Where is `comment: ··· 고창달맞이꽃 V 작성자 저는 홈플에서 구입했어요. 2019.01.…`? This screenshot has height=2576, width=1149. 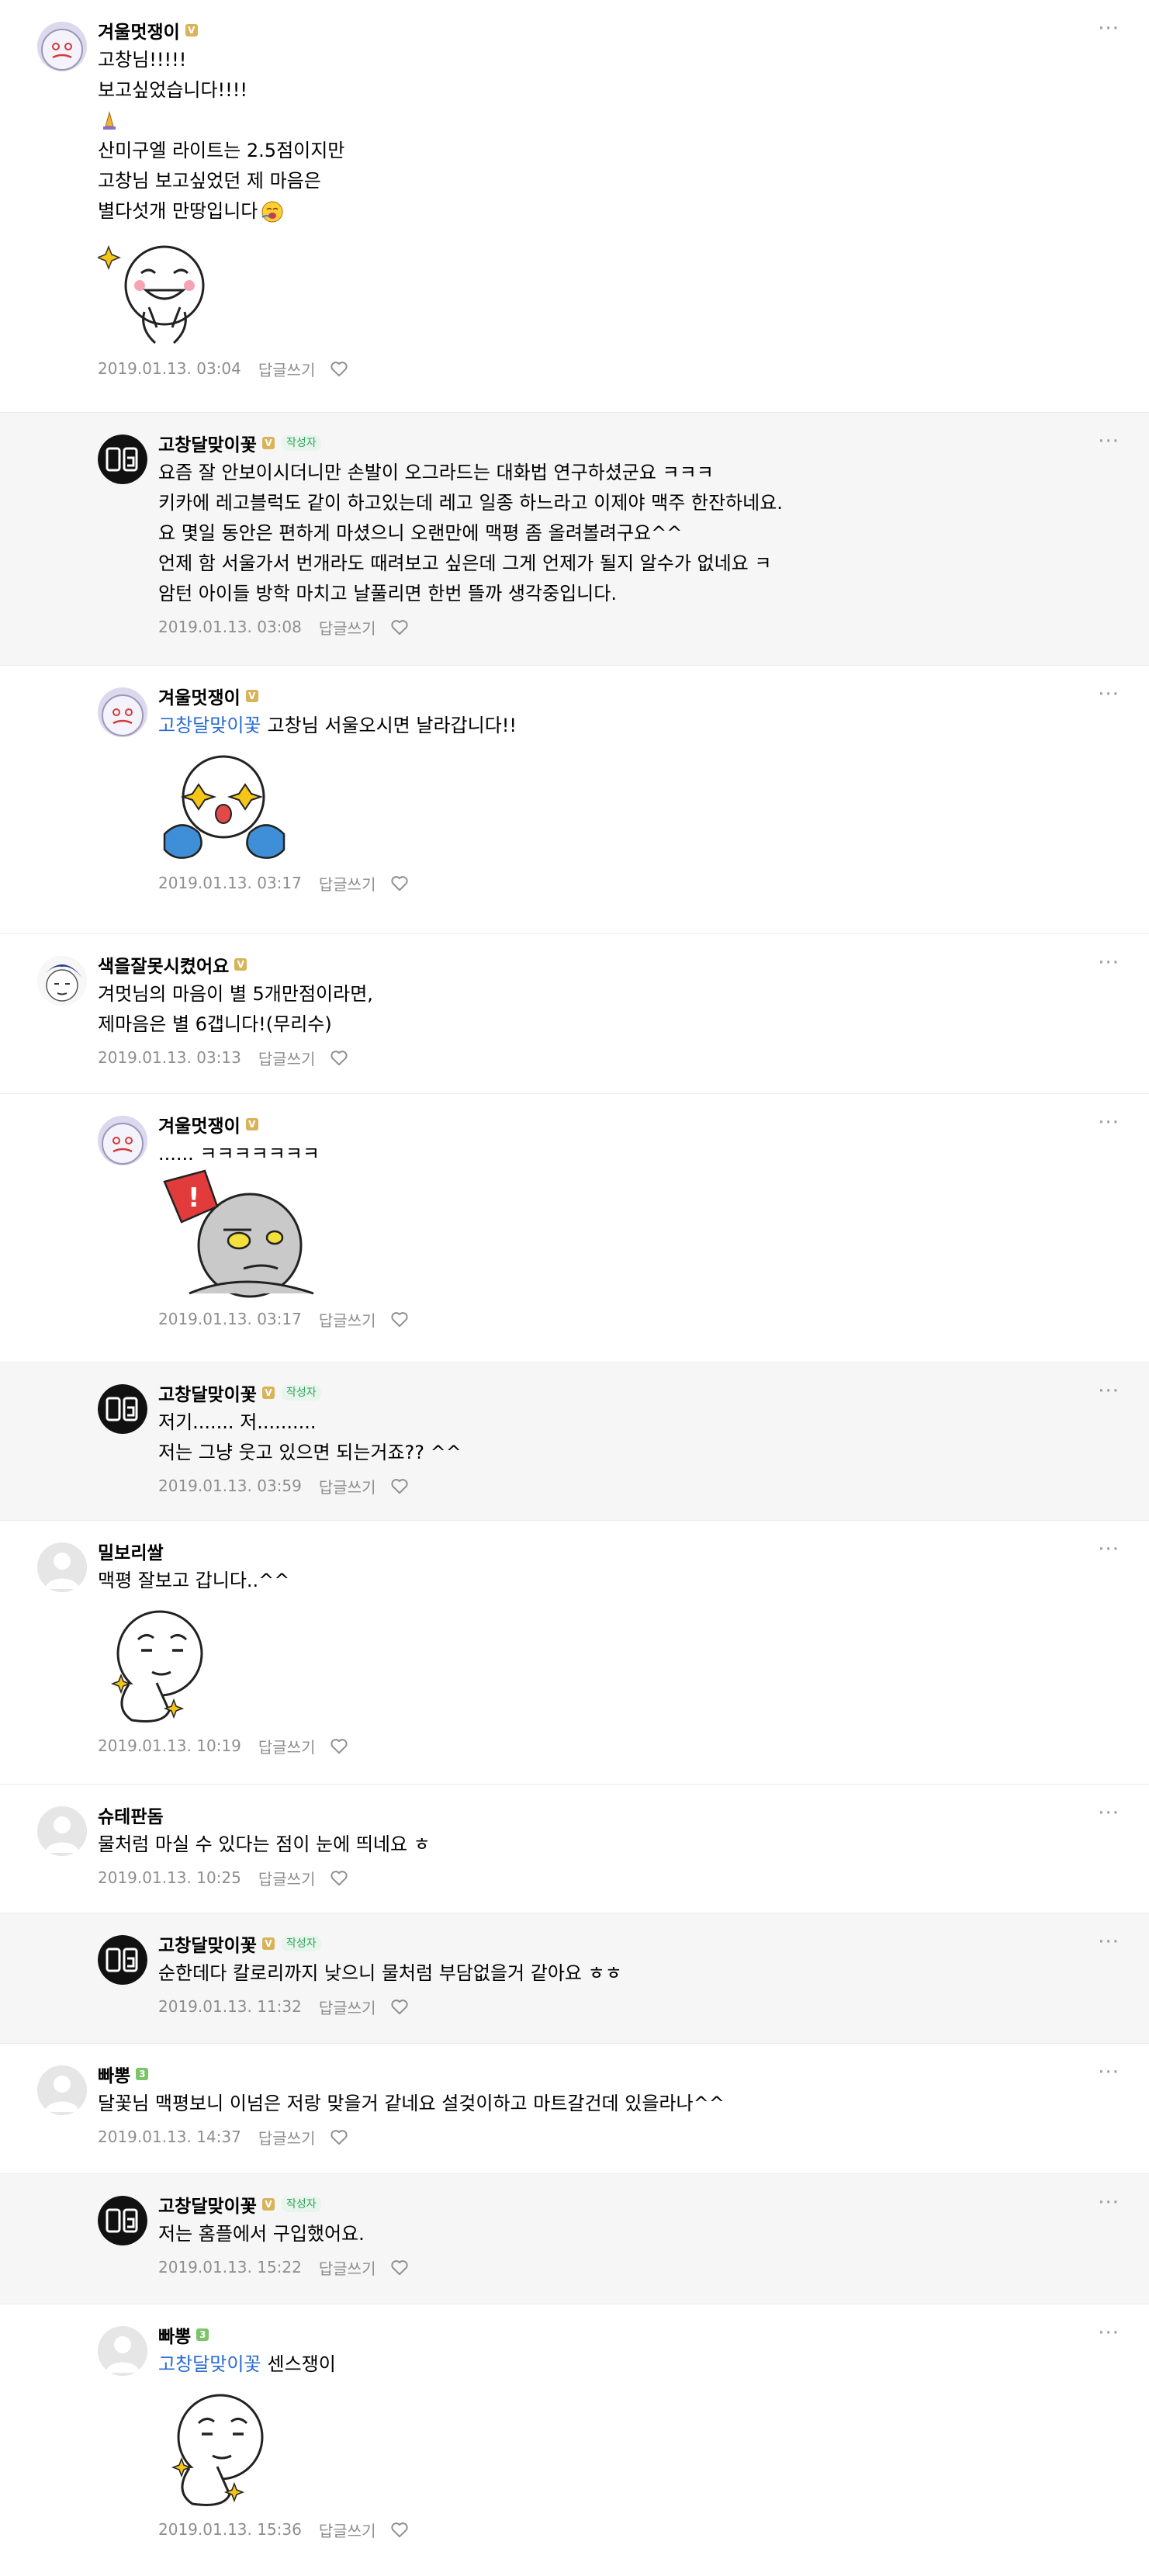 comment: ··· 고창달맞이꽃 V 작성자 저는 홈플에서 구입했어요. 2019.01.… is located at coordinates (574, 2239).